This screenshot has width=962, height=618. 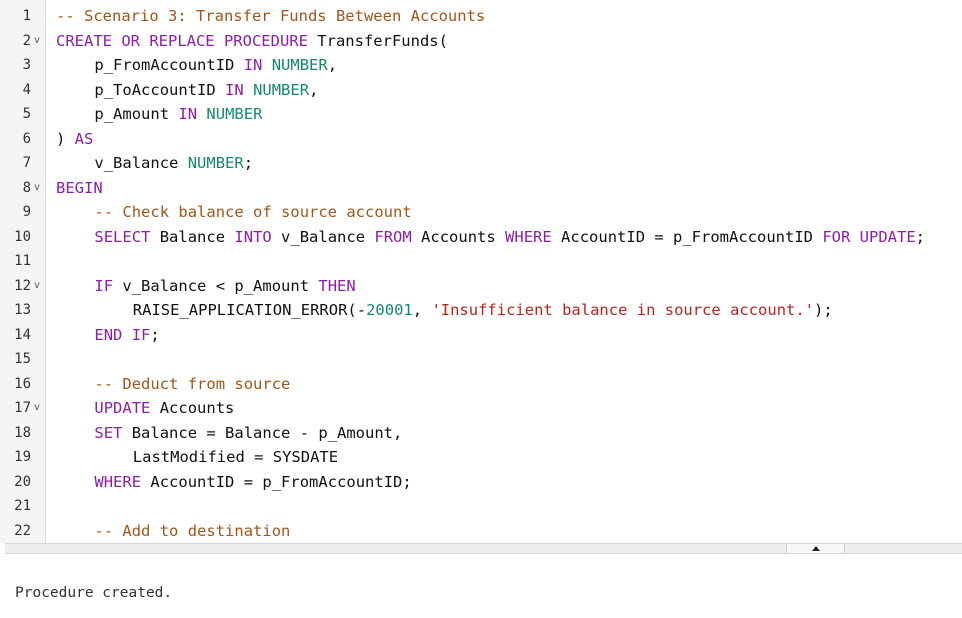 I want to click on code-token: AS, so click(x=84, y=138).